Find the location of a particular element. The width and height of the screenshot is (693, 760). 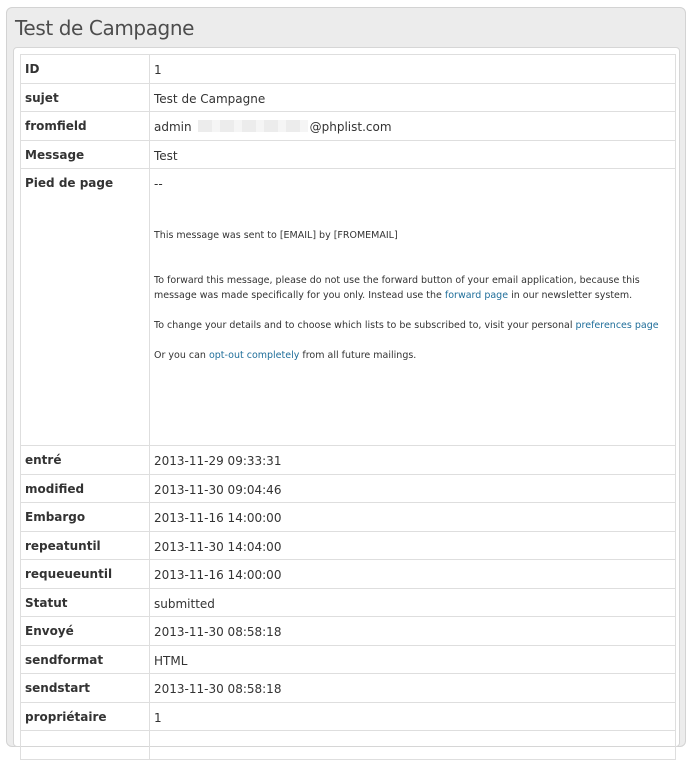

table-row-embargo: Embargo 2013-11-16 14:00:00 is located at coordinates (348, 517).